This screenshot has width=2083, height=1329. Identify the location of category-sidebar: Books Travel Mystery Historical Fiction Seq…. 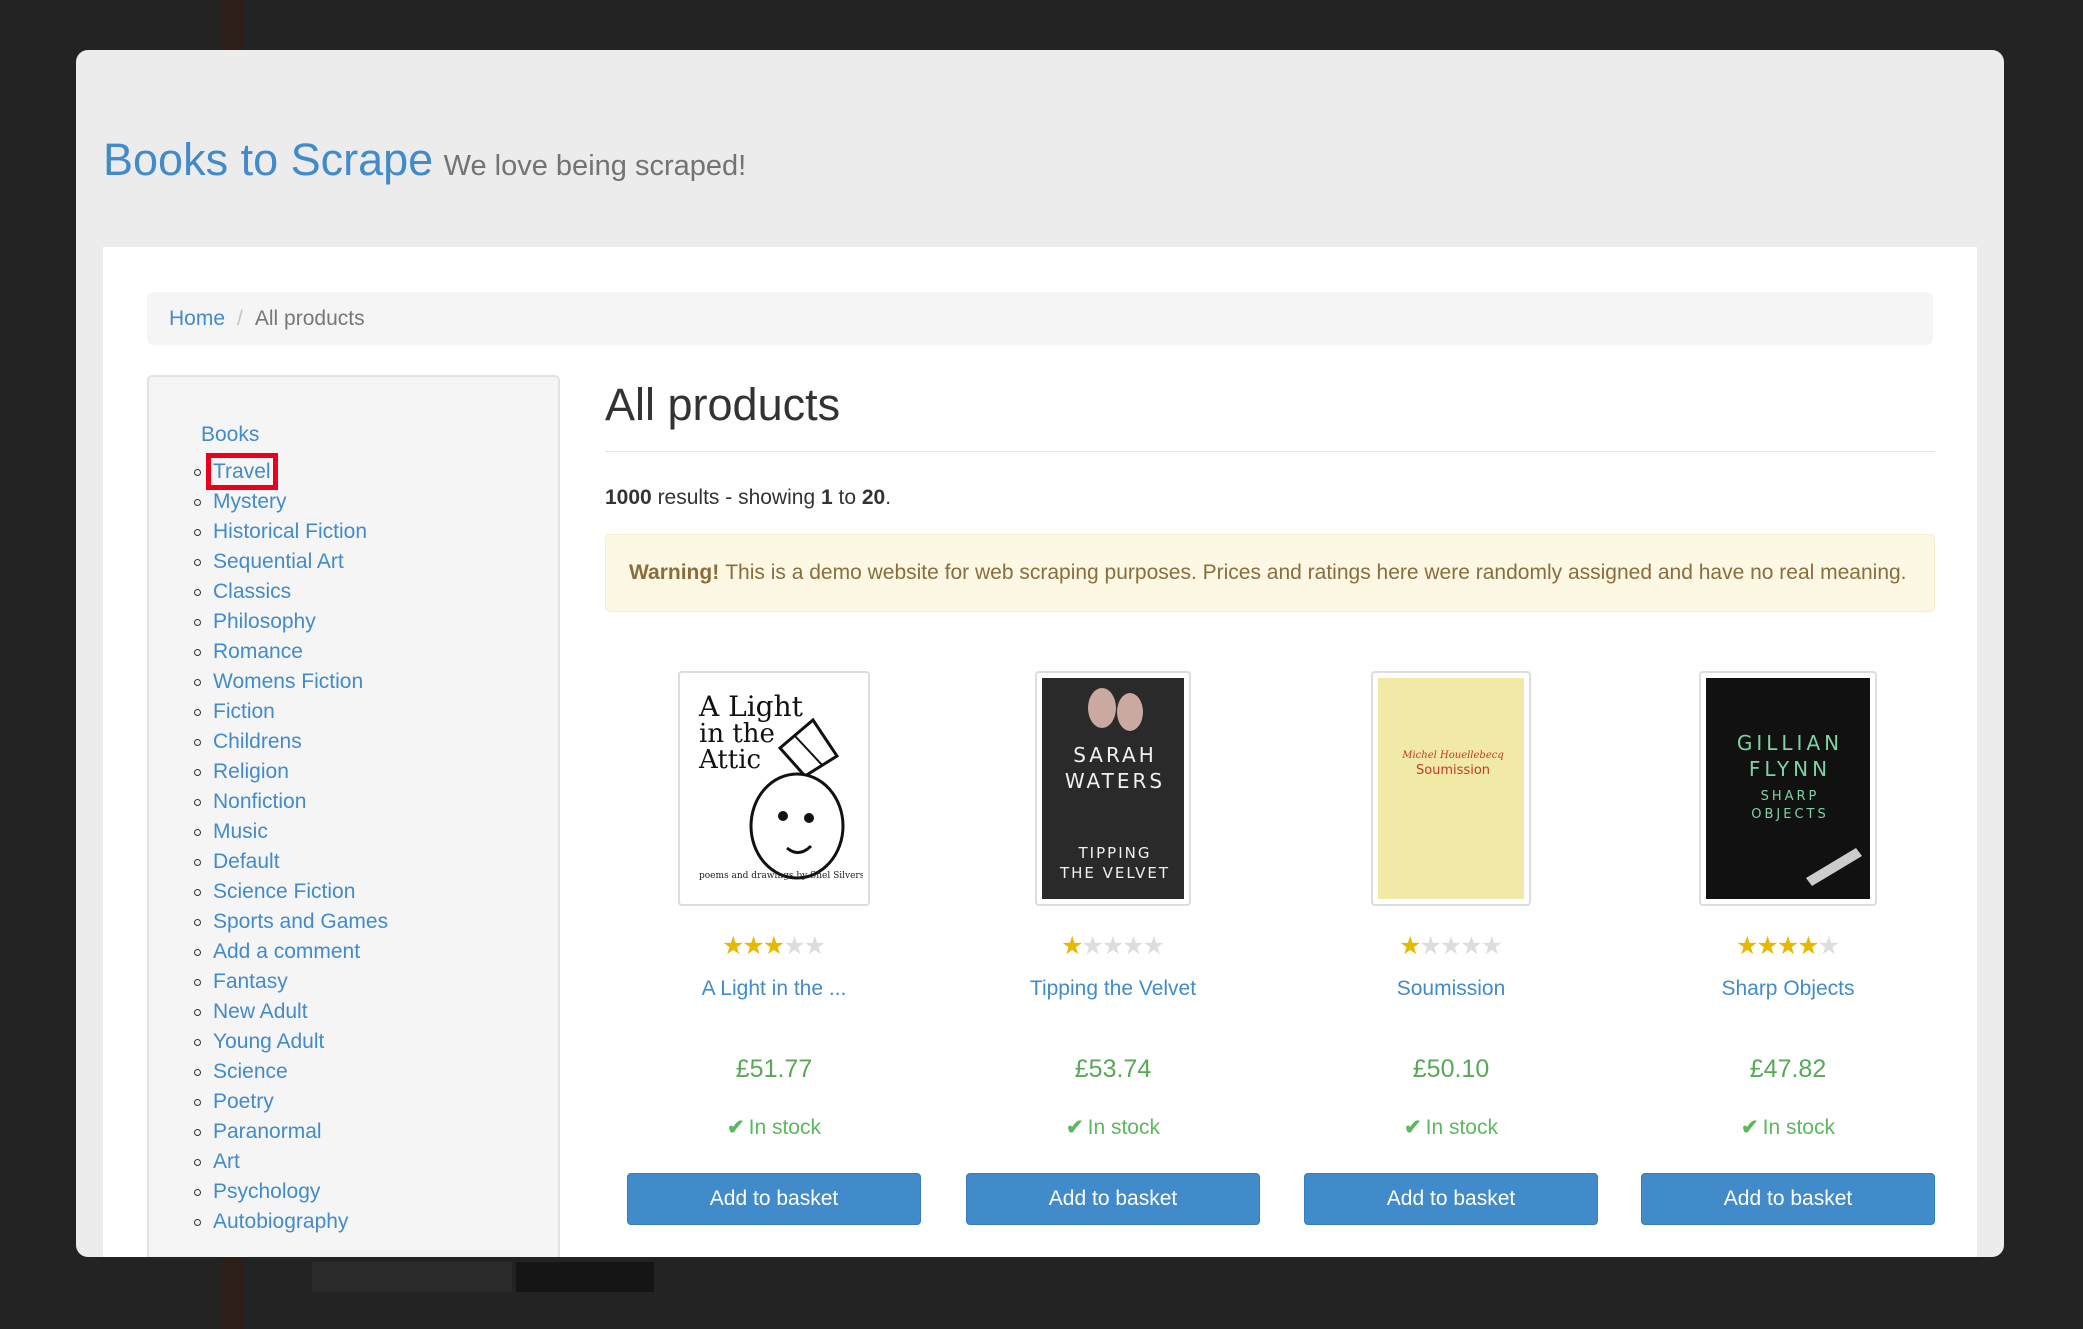
(353, 816).